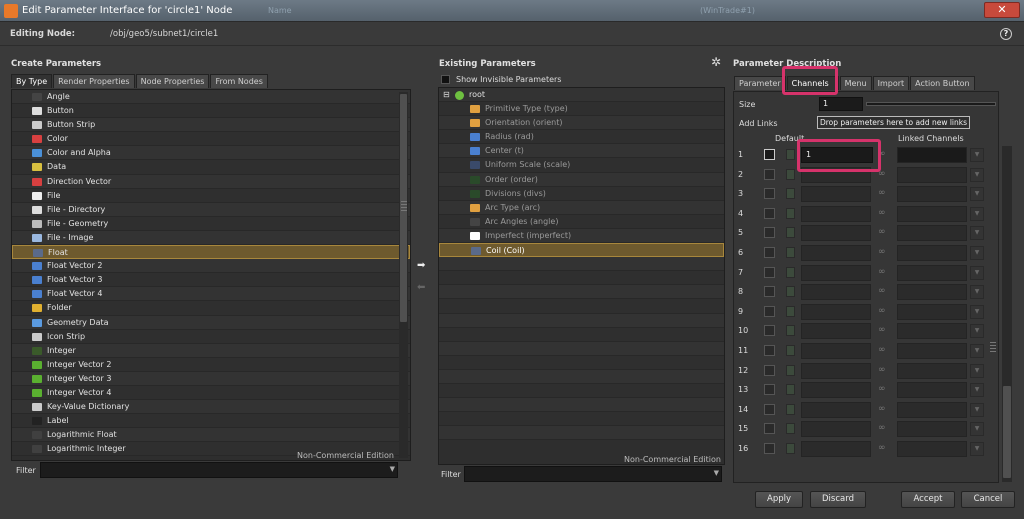 This screenshot has height=519, width=1024. Describe the element at coordinates (928, 499) in the screenshot. I see `accept-button: Accept` at that location.